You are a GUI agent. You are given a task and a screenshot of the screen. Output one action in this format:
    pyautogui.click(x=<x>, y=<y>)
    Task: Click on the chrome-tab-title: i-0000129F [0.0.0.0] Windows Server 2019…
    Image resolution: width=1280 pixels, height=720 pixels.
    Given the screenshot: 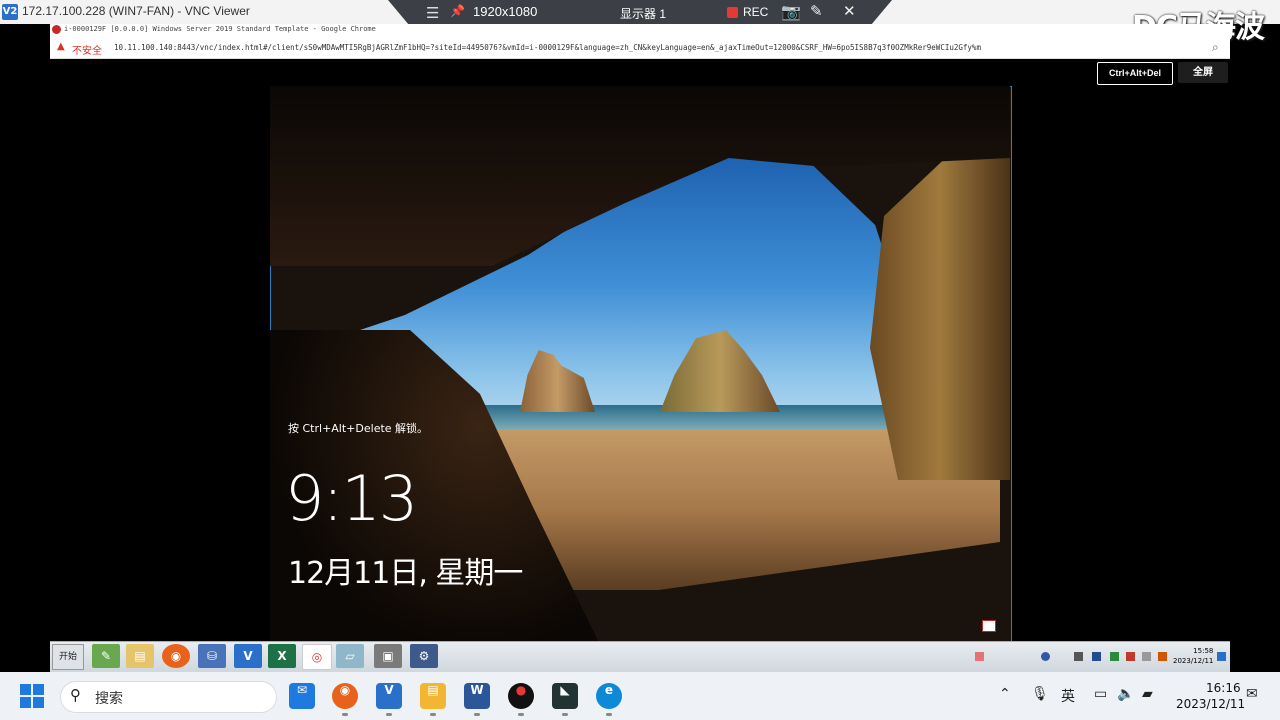 What is the action you would take?
    pyautogui.click(x=220, y=29)
    